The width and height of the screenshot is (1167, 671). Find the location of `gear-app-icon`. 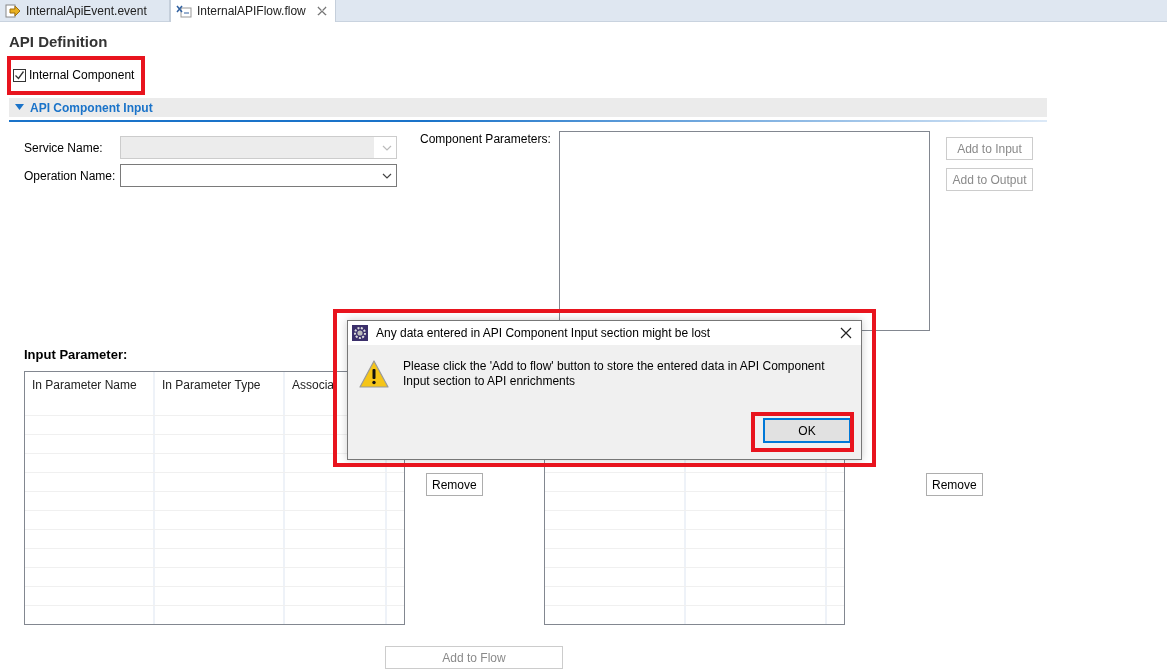

gear-app-icon is located at coordinates (360, 333).